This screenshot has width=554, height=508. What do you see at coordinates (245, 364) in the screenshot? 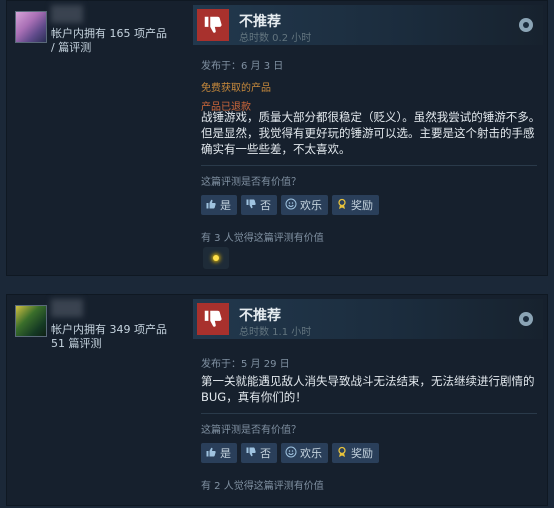
I see `posted-date: 发布于：5 月 29 日` at bounding box center [245, 364].